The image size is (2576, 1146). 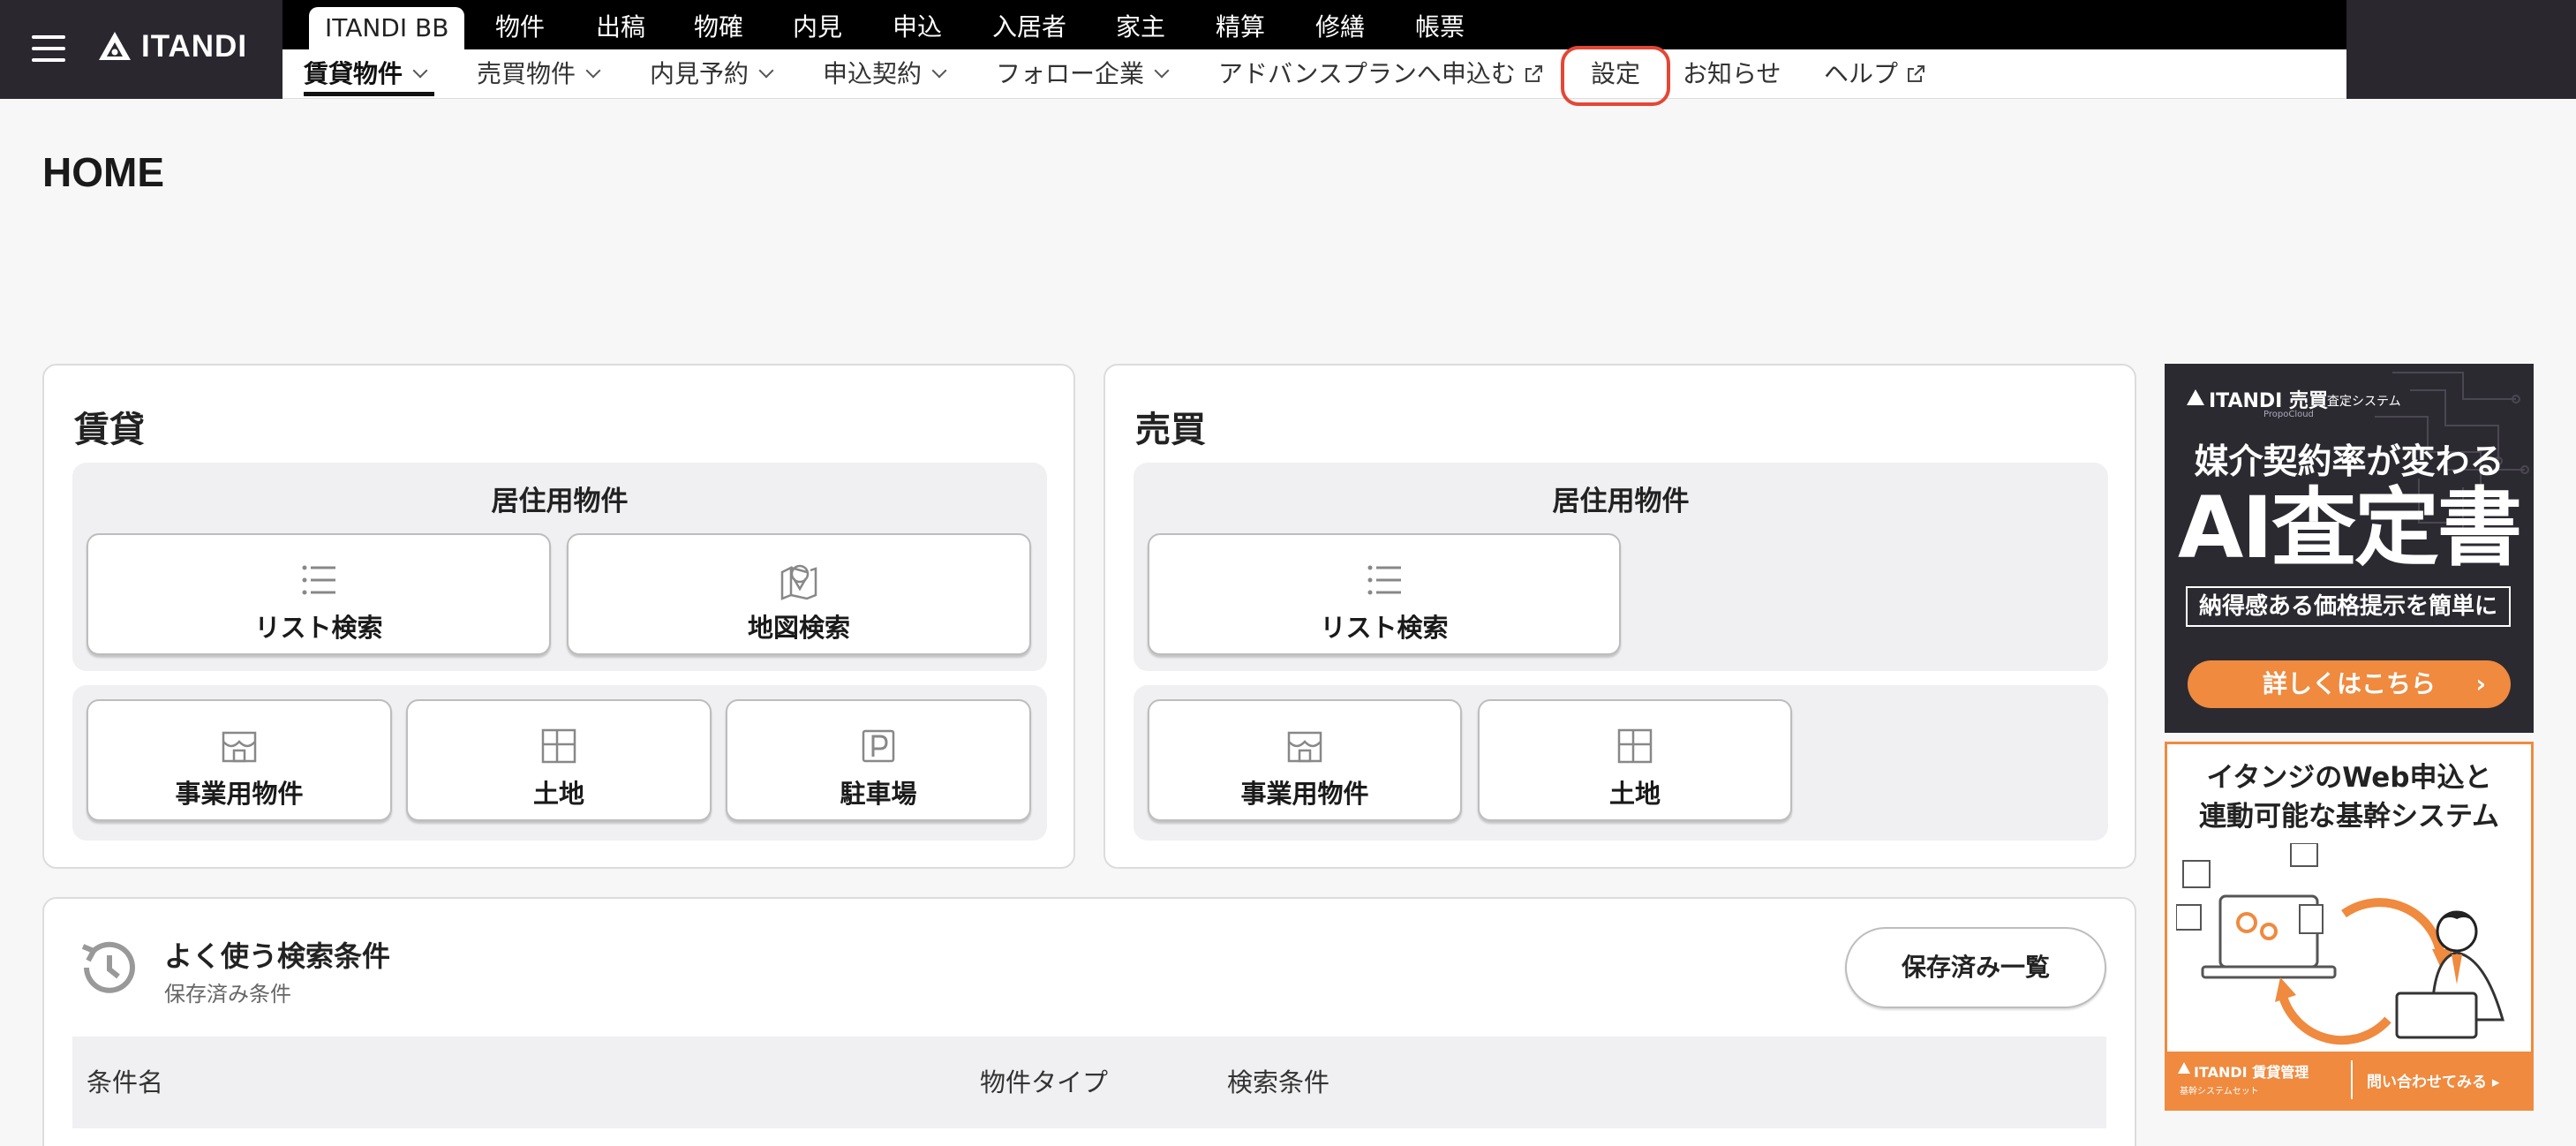 What do you see at coordinates (2220, 1092) in the screenshot?
I see `ad2-footer-sub: 基幹システムセット` at bounding box center [2220, 1092].